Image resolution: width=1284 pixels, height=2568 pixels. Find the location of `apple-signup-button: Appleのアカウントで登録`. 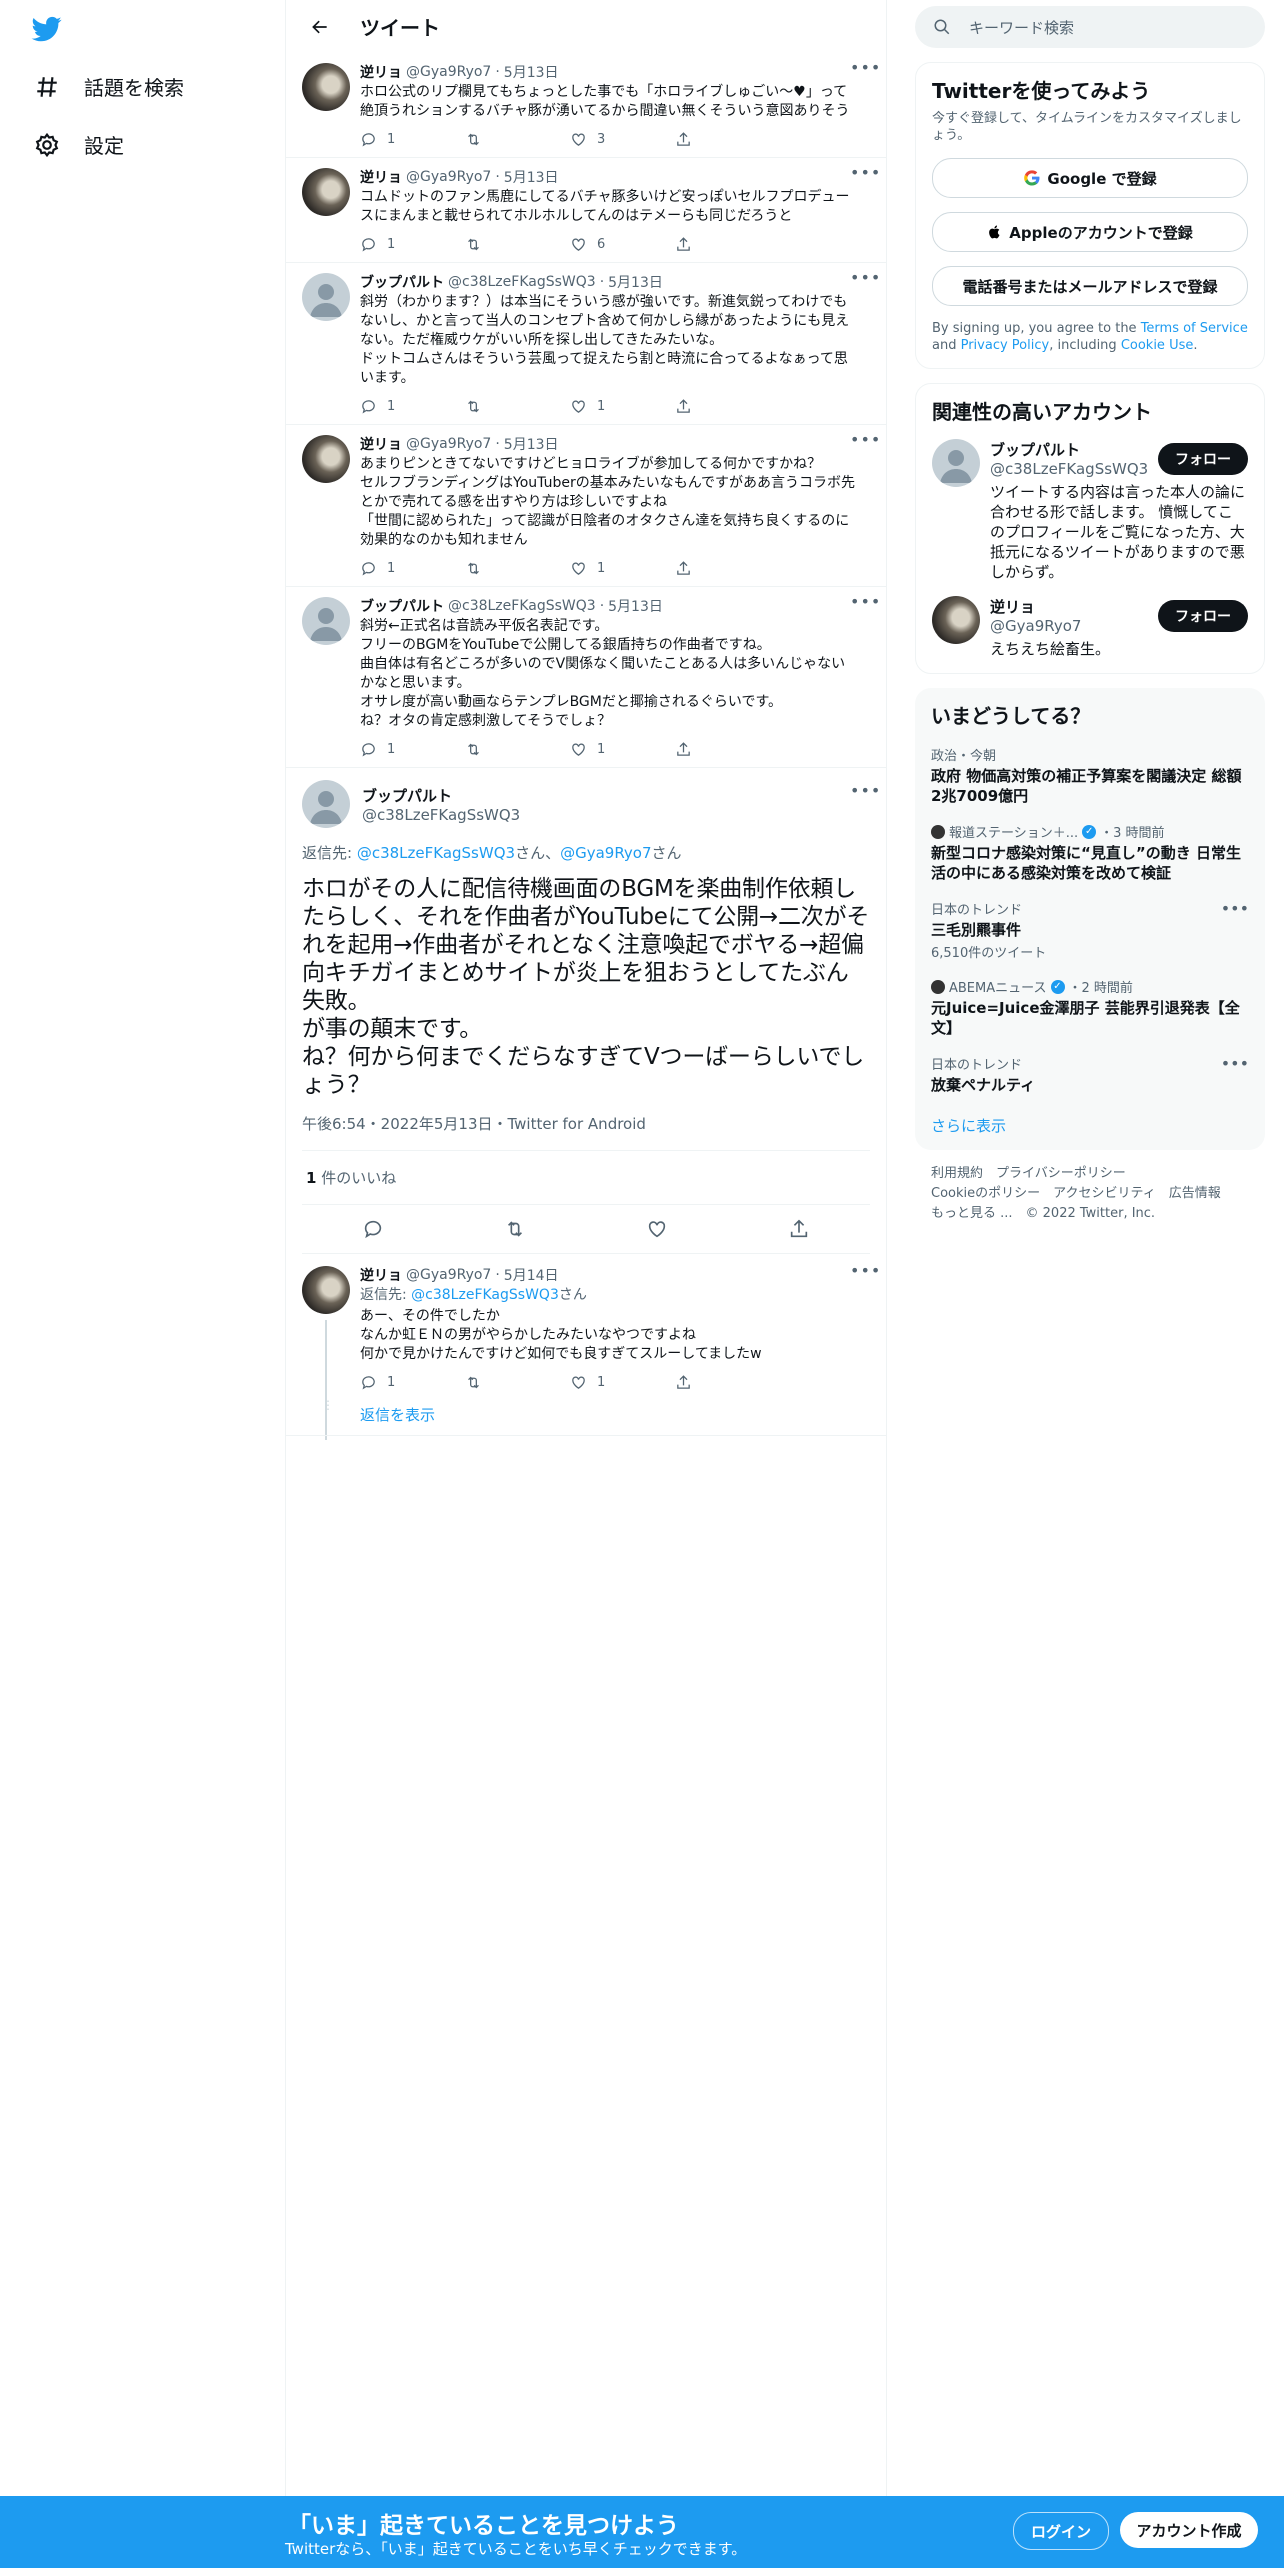

apple-signup-button: Appleのアカウントで登録 is located at coordinates (1090, 232).